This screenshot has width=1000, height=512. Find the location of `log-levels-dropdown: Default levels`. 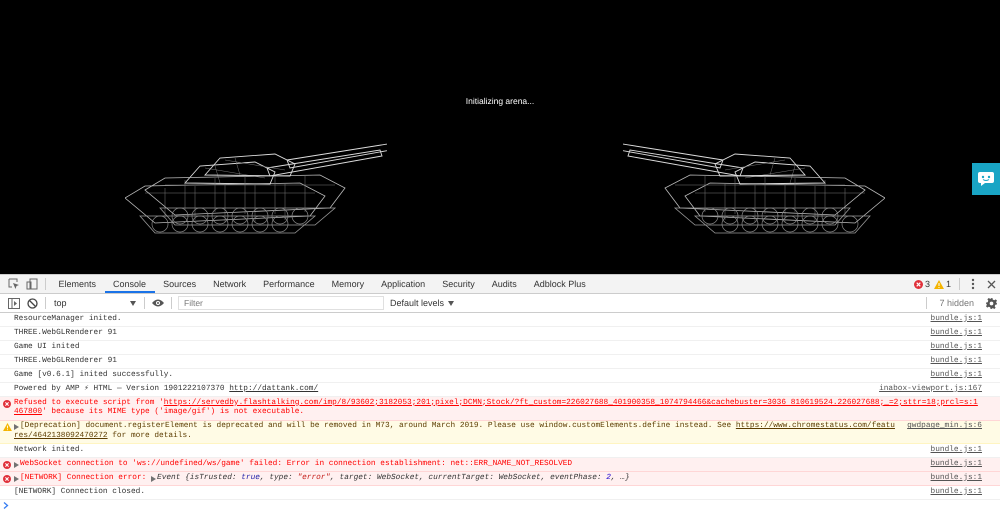

log-levels-dropdown: Default levels is located at coordinates (422, 303).